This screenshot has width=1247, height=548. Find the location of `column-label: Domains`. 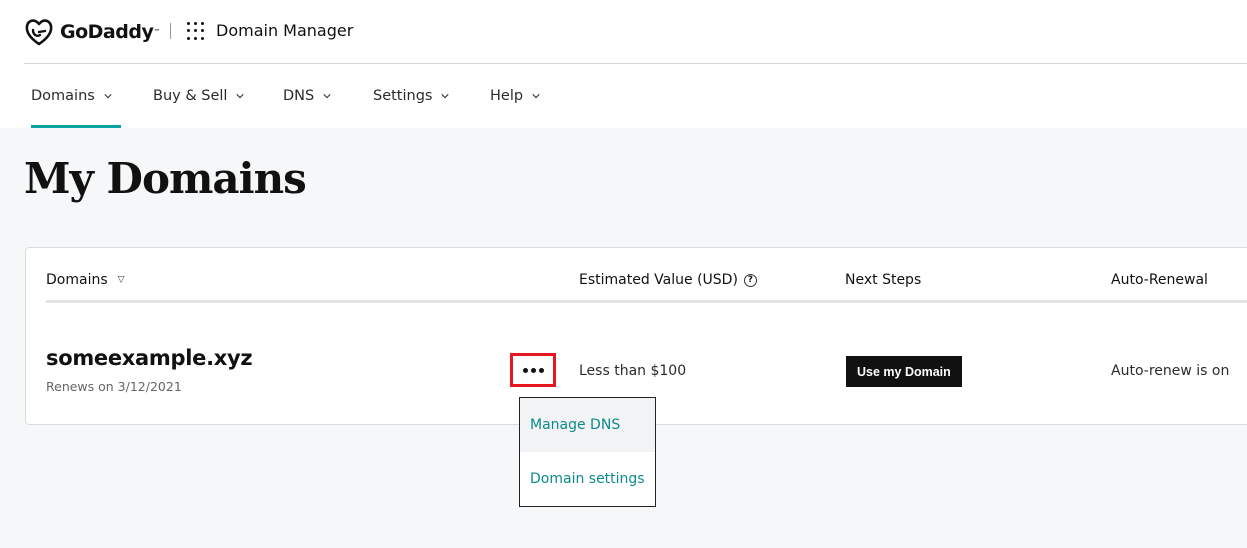

column-label: Domains is located at coordinates (77, 280).